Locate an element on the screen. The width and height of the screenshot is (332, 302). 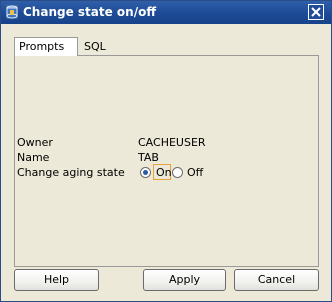
radio-off is located at coordinates (177, 172).